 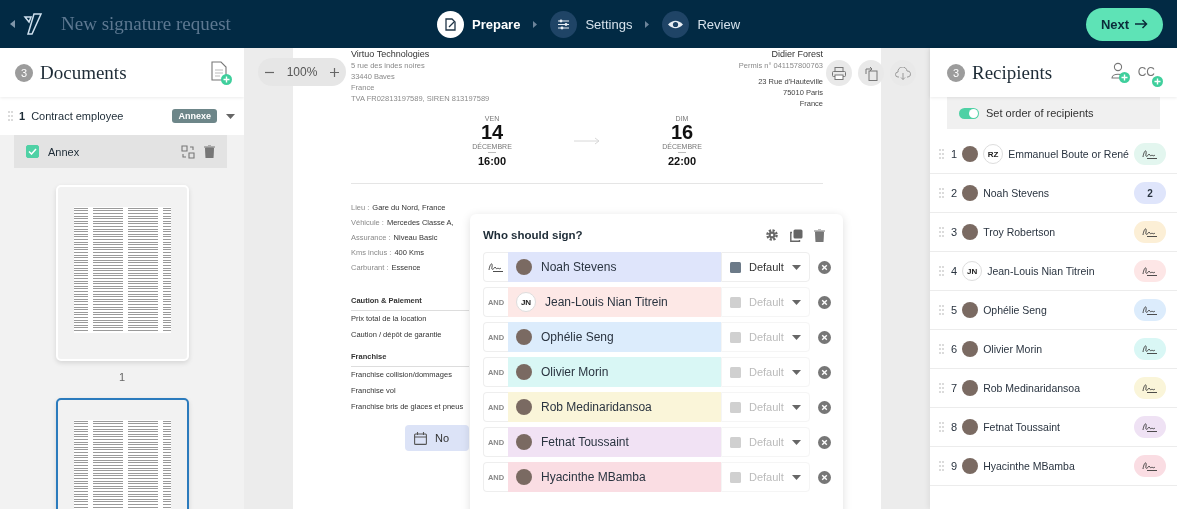 What do you see at coordinates (682, 161) in the screenshot?
I see `time: 22:00` at bounding box center [682, 161].